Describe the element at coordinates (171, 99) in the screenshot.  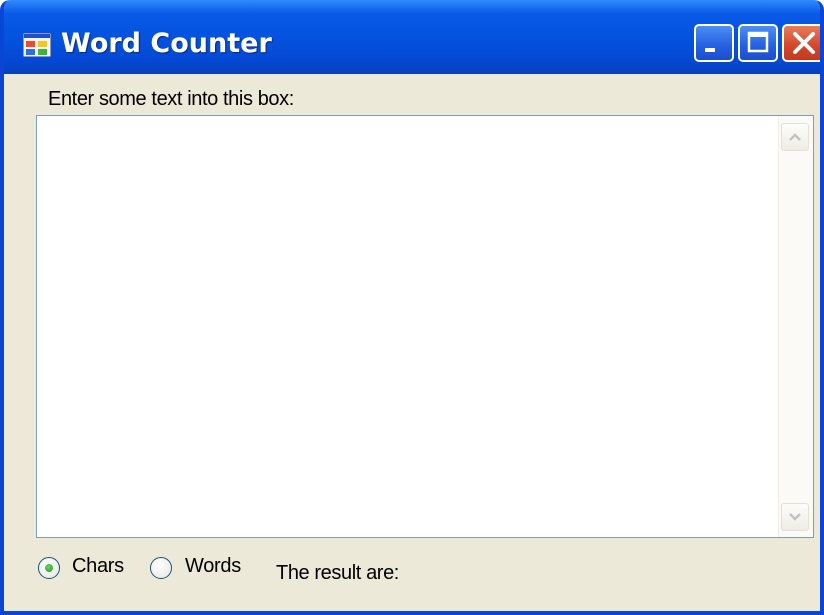
I see `text-input-label: Enter some text into this box:` at that location.